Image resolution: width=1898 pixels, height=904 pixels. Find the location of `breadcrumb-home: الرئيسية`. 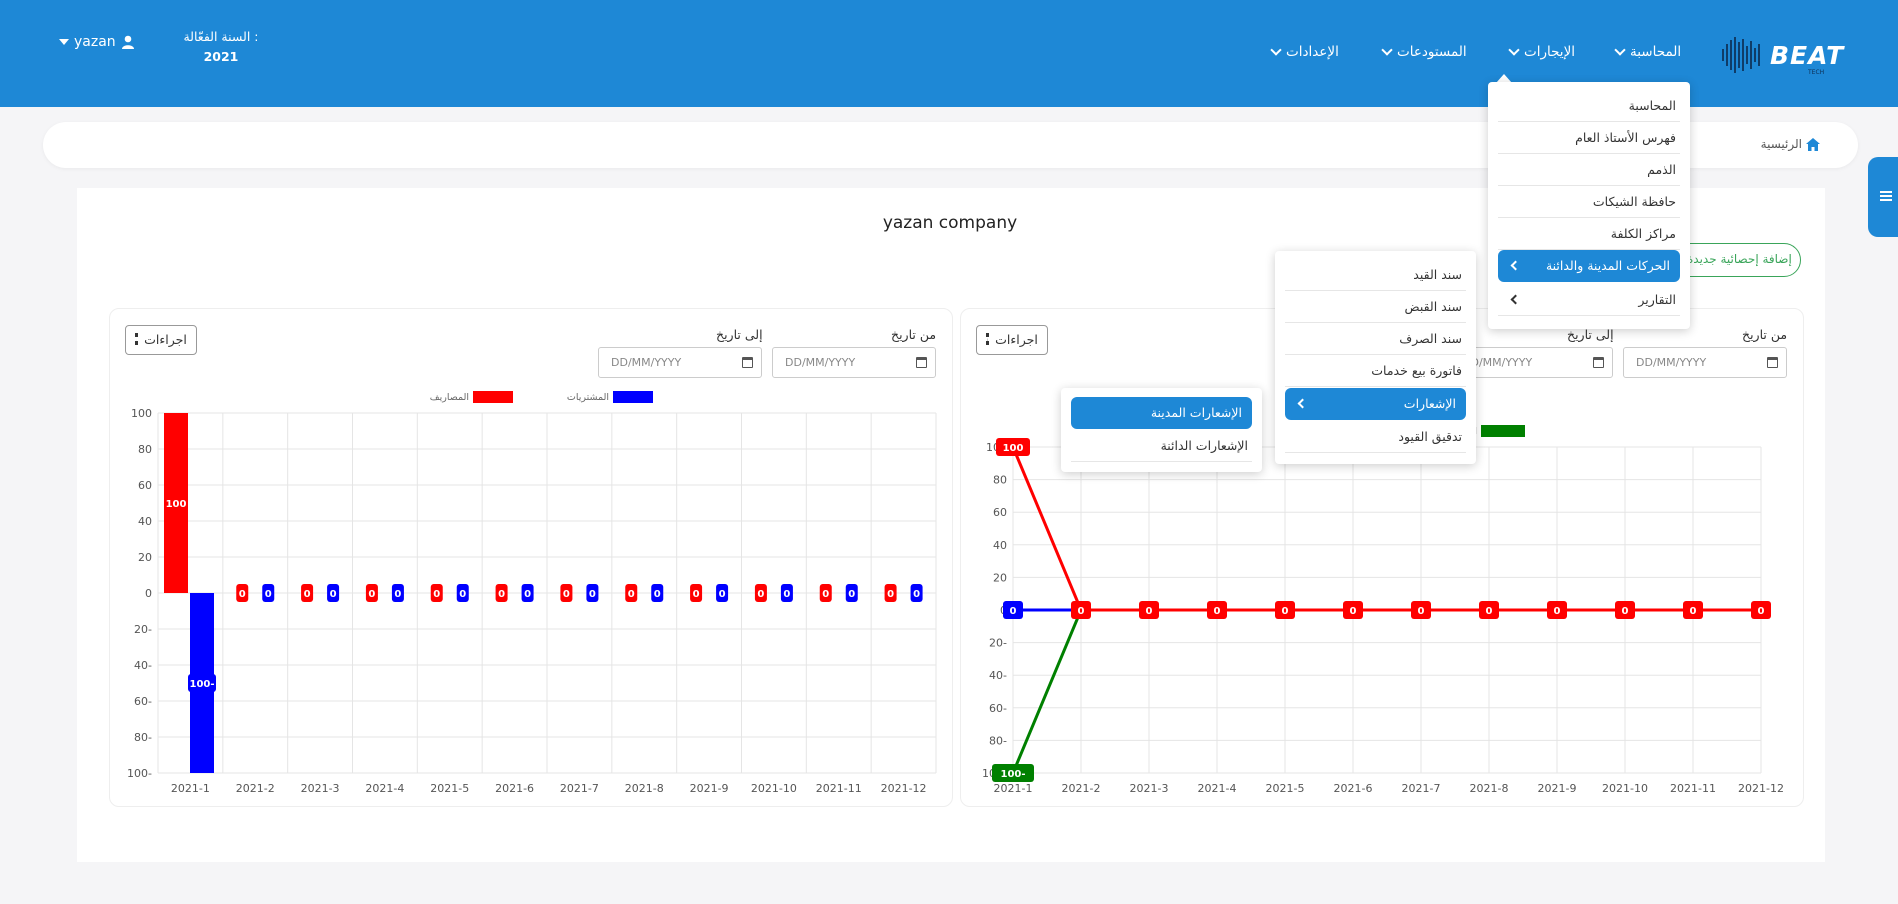

breadcrumb-home: الرئيسية is located at coordinates (1790, 144).